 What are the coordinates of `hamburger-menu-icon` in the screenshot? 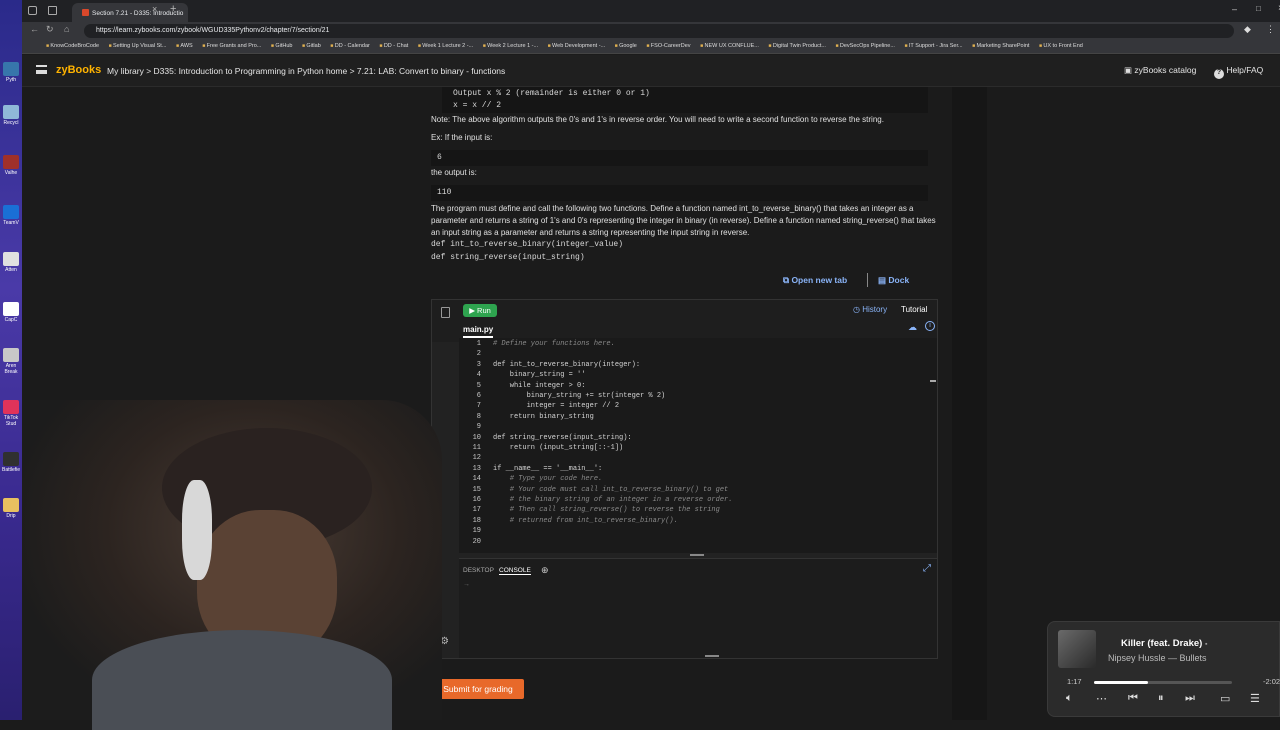 It's located at (41, 69).